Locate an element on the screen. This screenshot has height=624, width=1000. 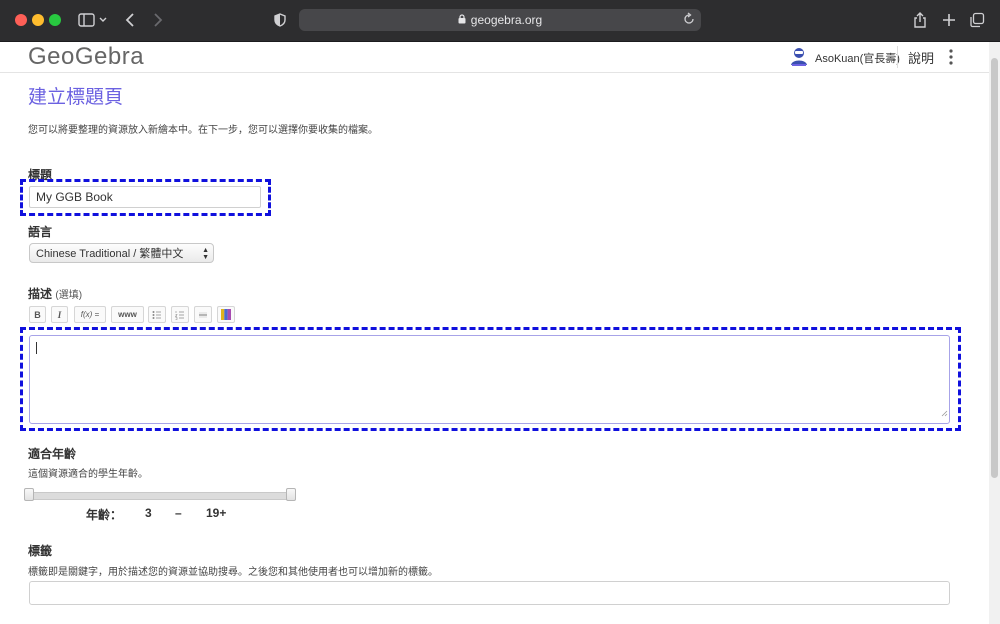
more-vertical-icon is located at coordinates (951, 57).